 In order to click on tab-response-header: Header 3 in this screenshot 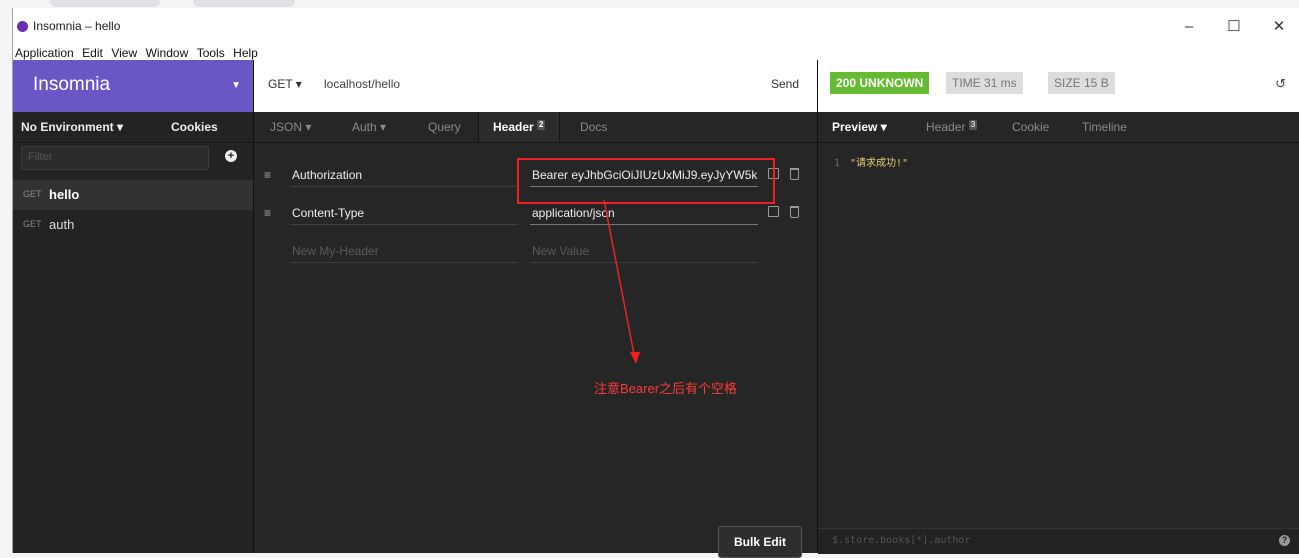, I will do `click(952, 127)`.